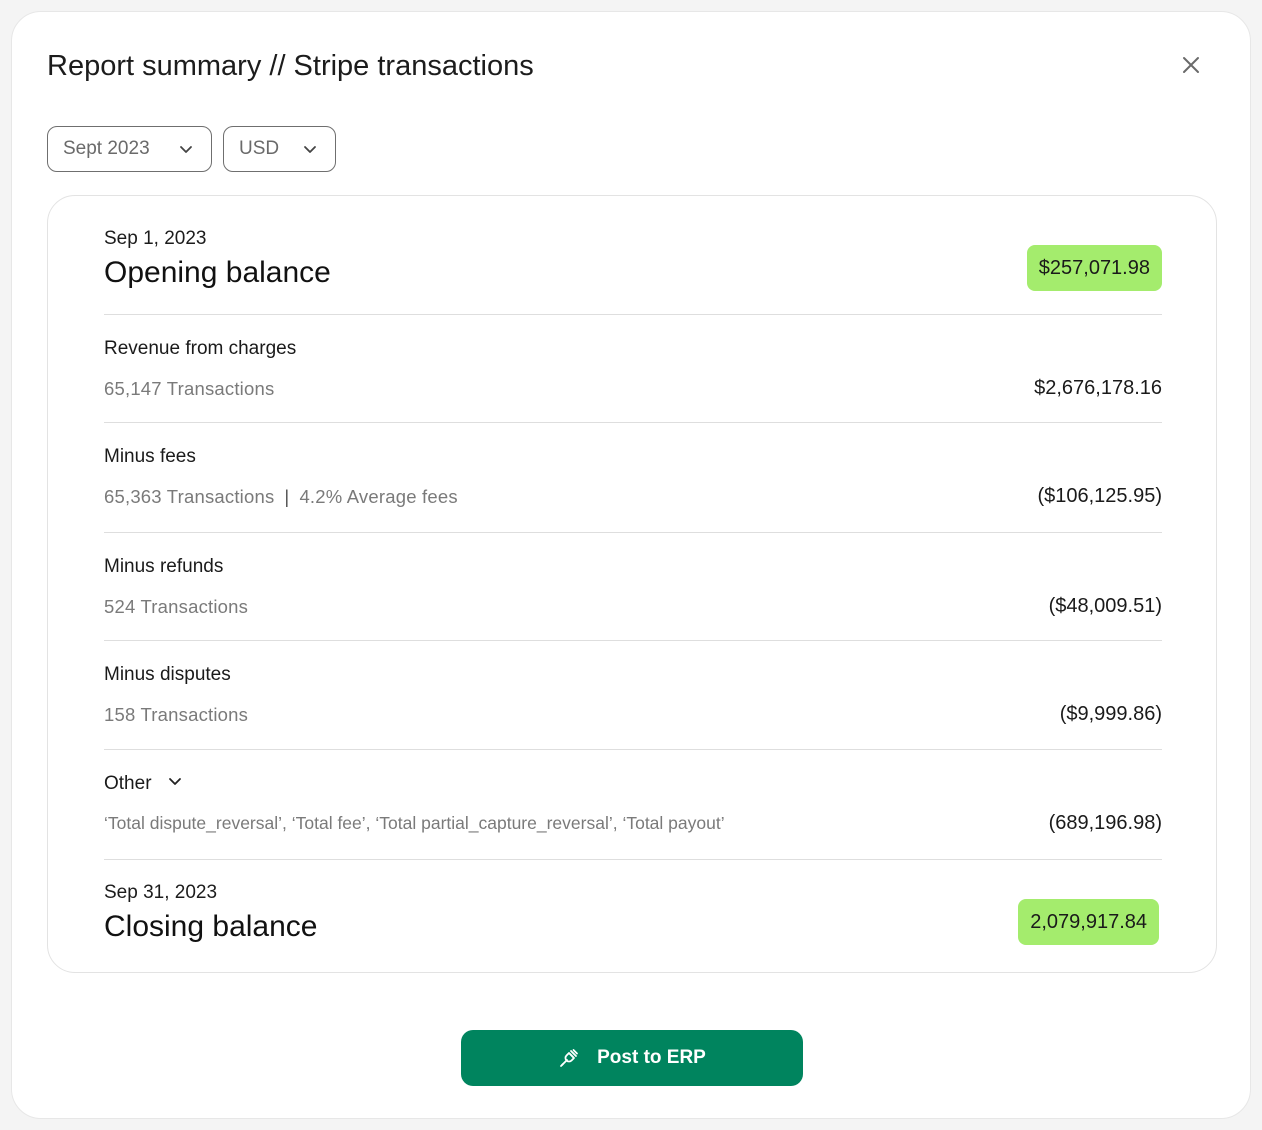 The image size is (1262, 1130). I want to click on opening-balance-label: Opening balance, so click(217, 272).